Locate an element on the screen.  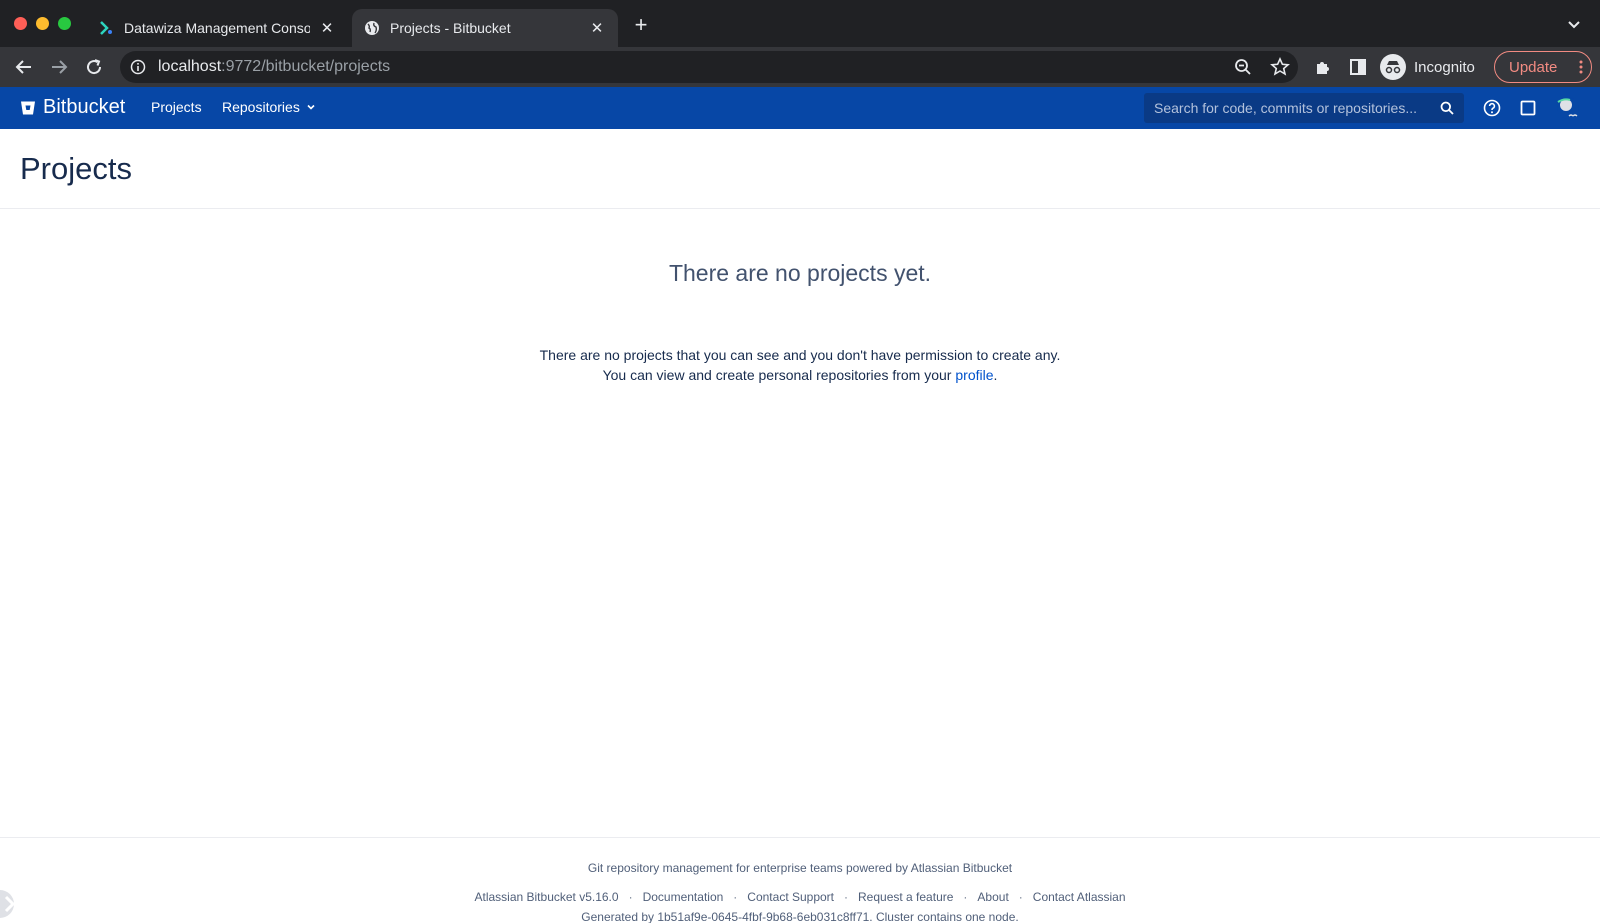
tab-title: Datawiza Management Console is located at coordinates (217, 28).